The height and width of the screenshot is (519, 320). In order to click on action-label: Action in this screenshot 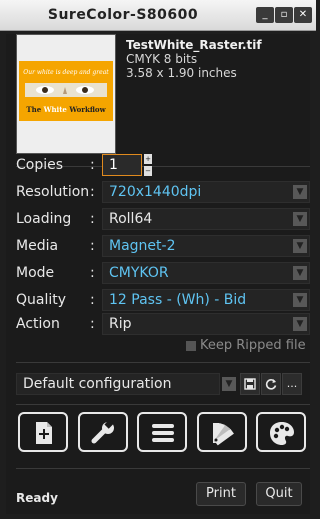, I will do `click(38, 324)`.